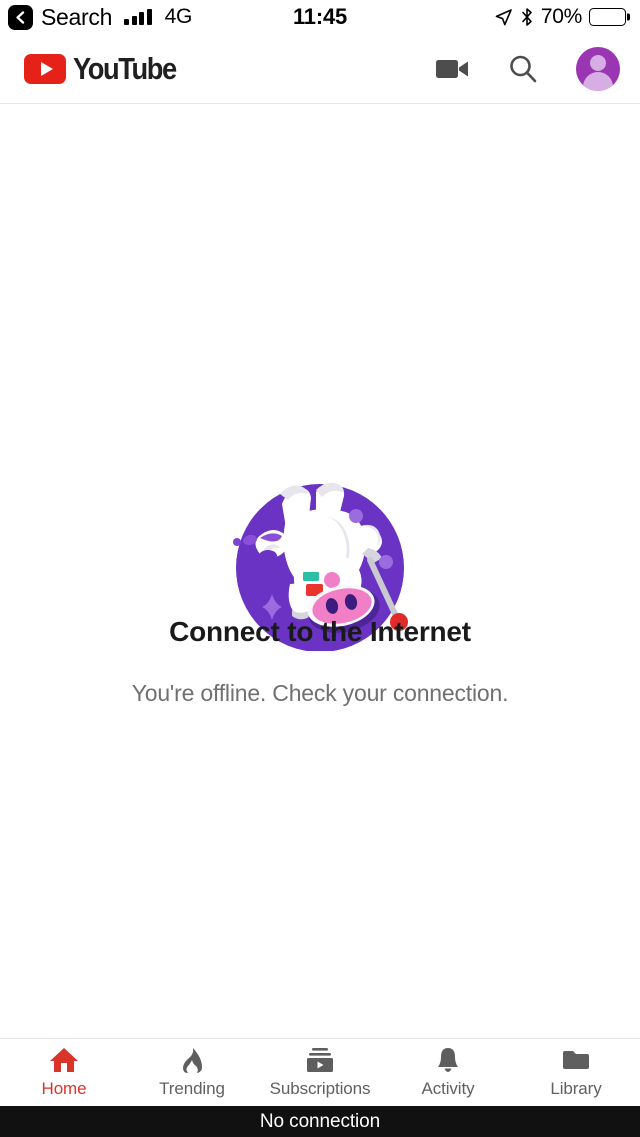 The height and width of the screenshot is (1137, 640). I want to click on status-bar-left: Search 4G, so click(100, 17).